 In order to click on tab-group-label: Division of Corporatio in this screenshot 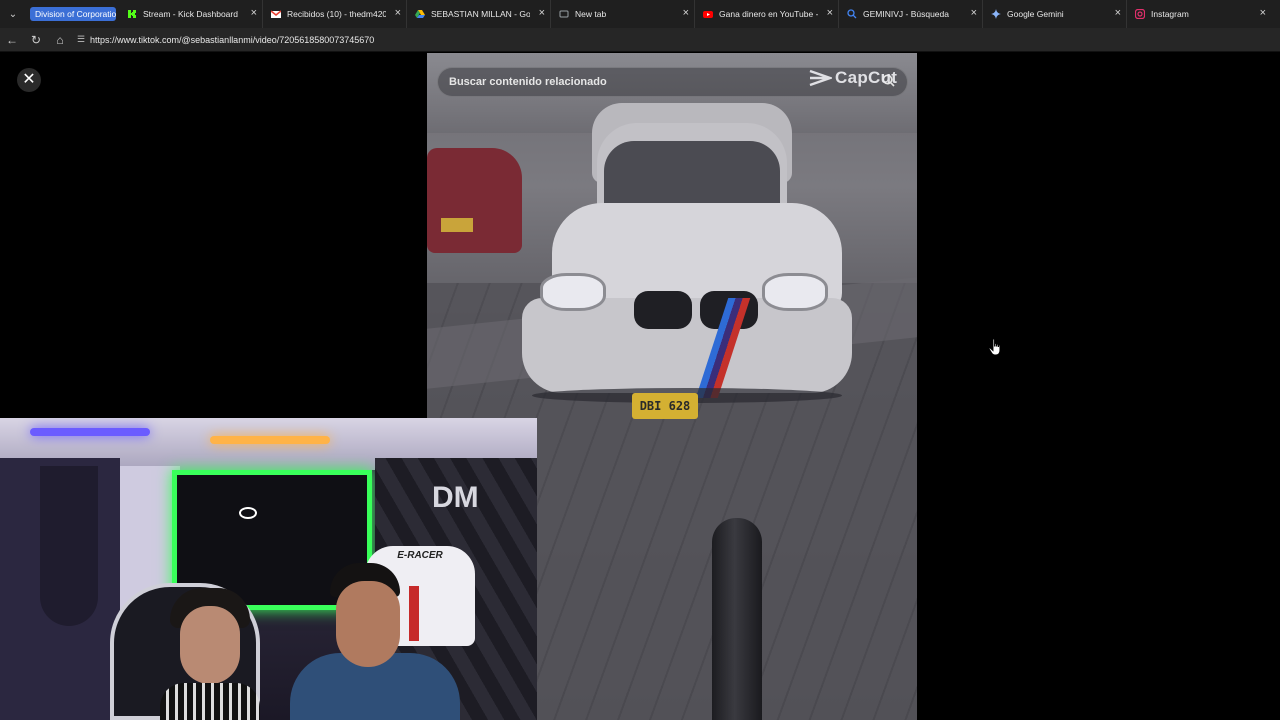, I will do `click(73, 14)`.